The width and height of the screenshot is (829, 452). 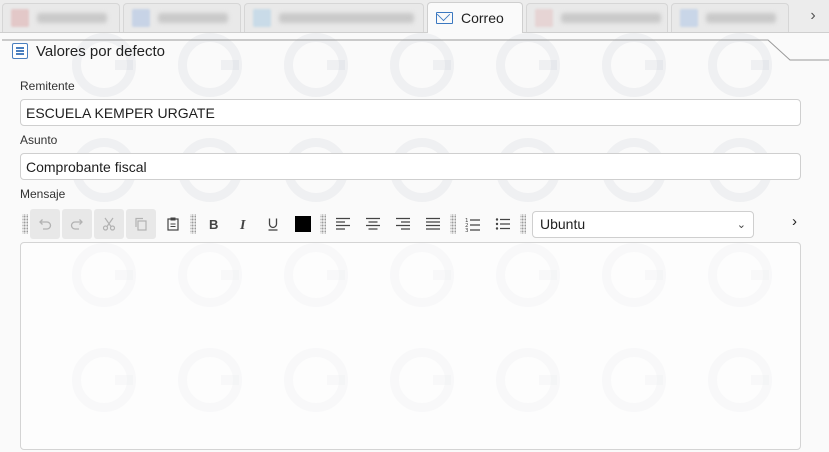 What do you see at coordinates (20, 51) in the screenshot?
I see `form-icon` at bounding box center [20, 51].